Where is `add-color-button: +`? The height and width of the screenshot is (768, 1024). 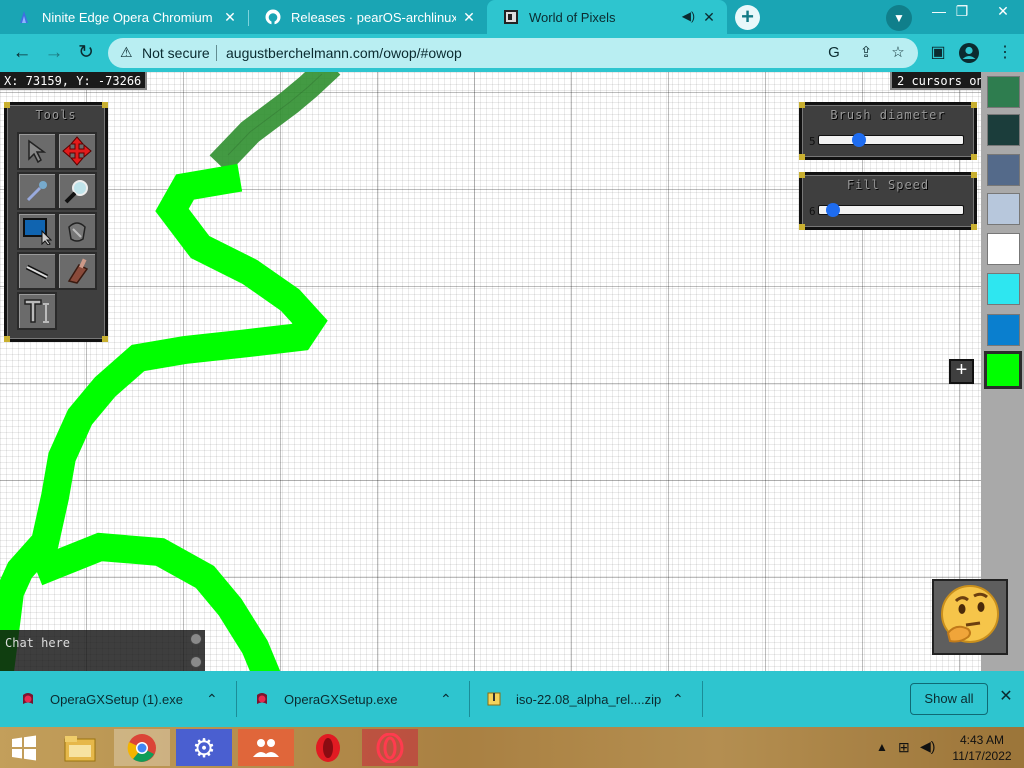
add-color-button: + is located at coordinates (961, 371).